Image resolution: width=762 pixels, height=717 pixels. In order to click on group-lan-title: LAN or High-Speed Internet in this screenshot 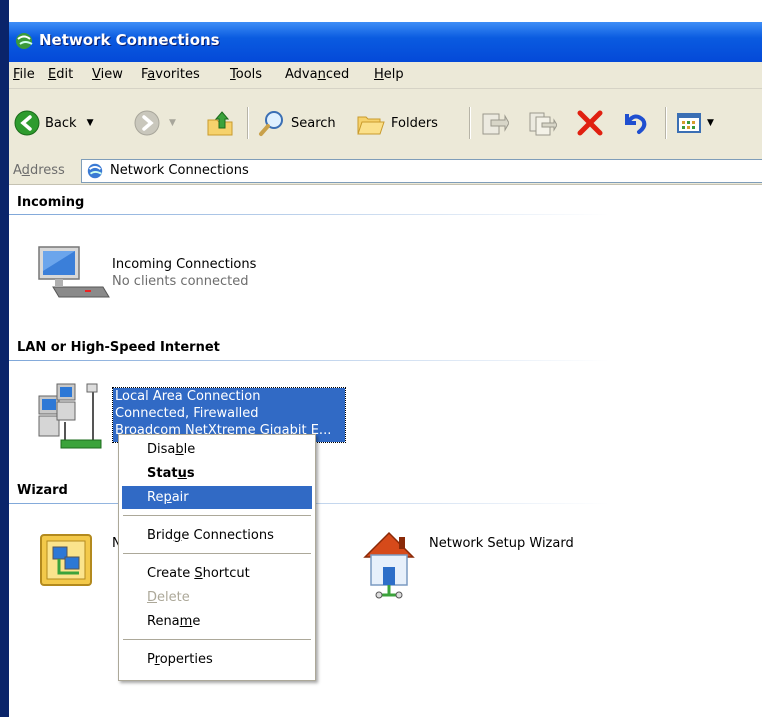, I will do `click(118, 347)`.